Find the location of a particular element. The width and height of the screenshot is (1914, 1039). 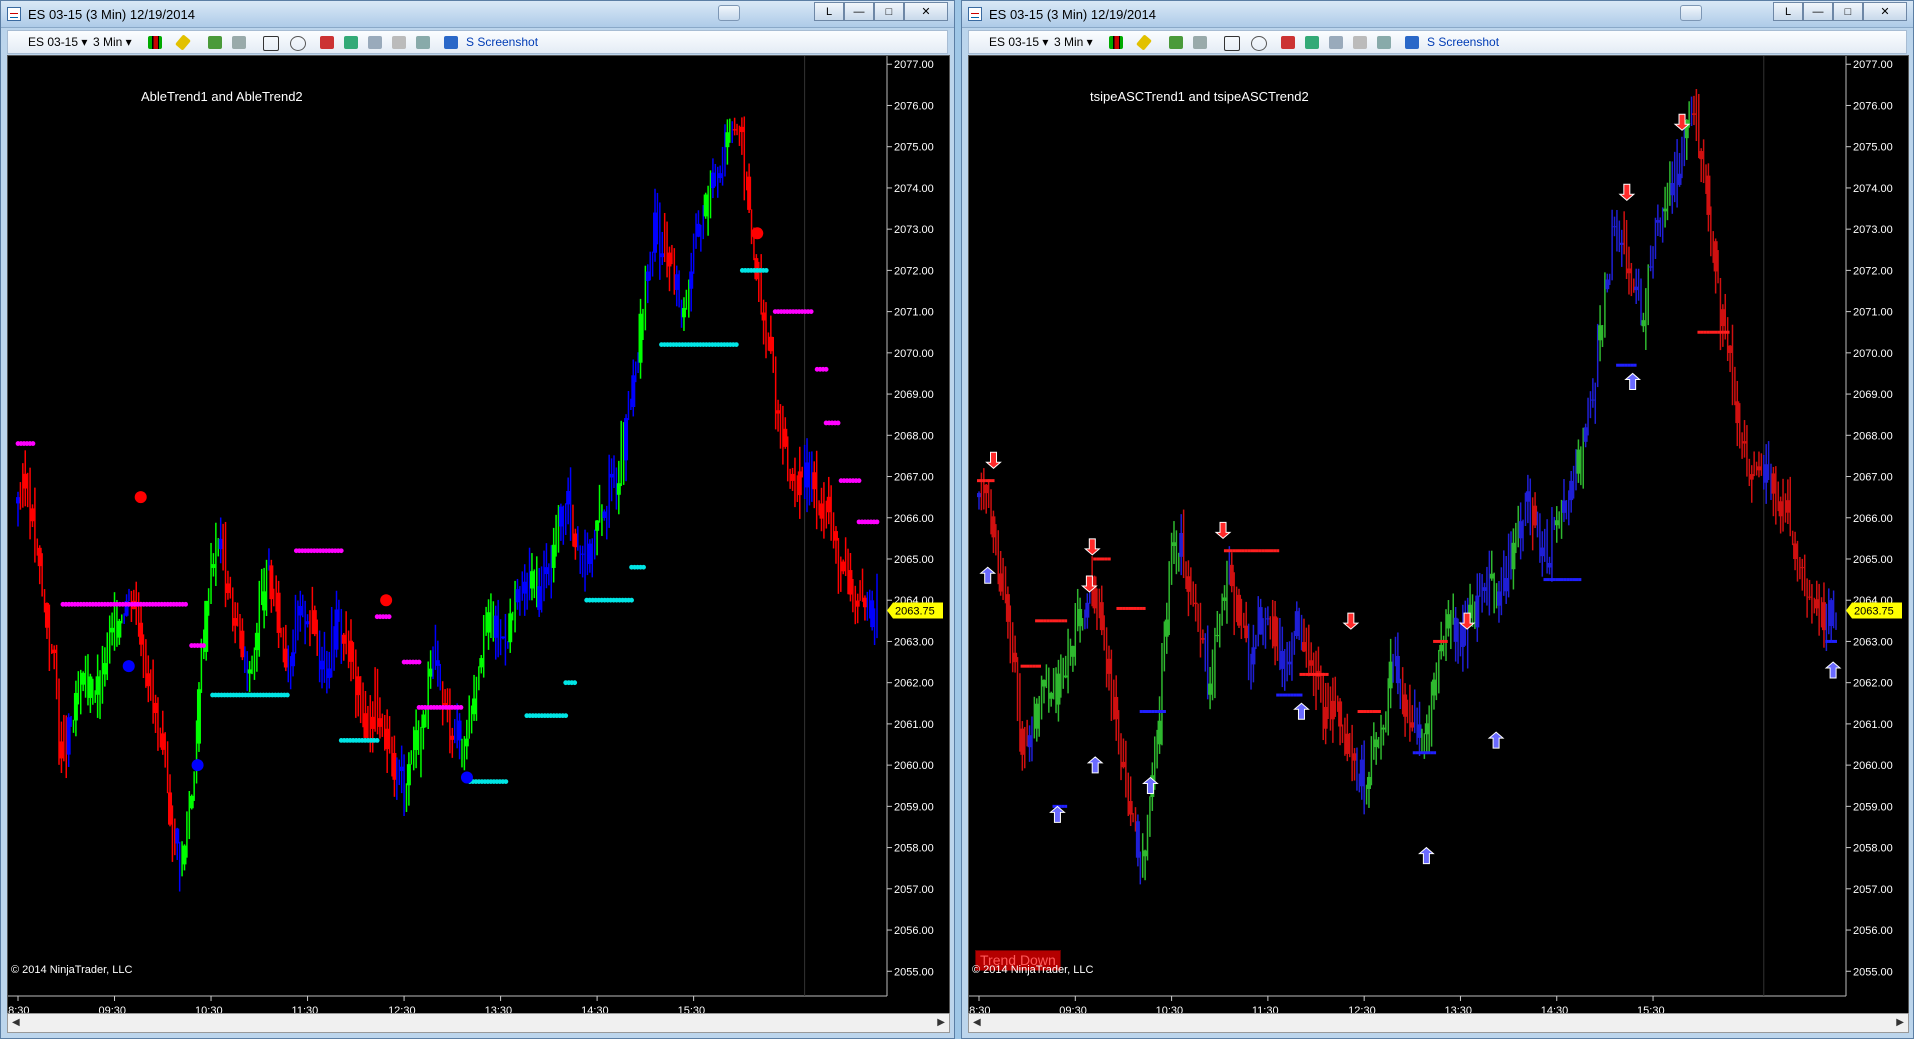

last-price-label: 2063.75 is located at coordinates (1874, 612).